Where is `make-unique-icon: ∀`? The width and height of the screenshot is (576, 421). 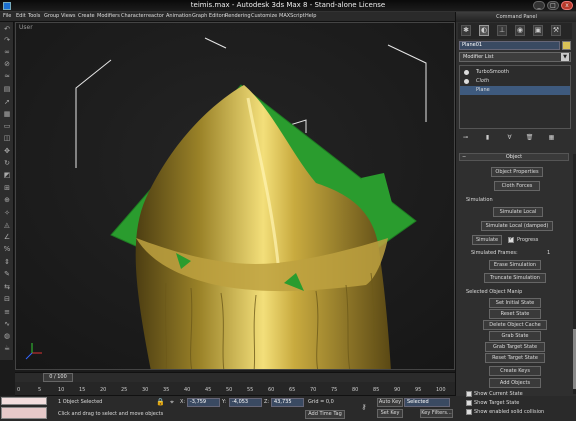
make-unique-icon: ∀ is located at coordinates (509, 137).